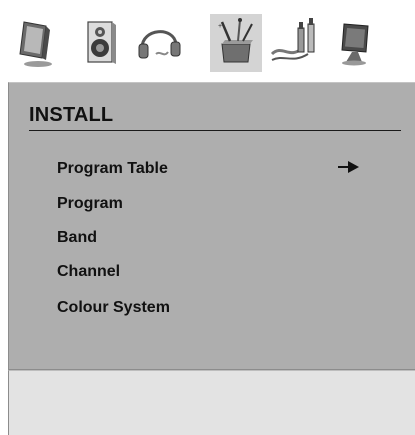 The image size is (415, 435). I want to click on tools-box-icon: +, so click(235, 40).